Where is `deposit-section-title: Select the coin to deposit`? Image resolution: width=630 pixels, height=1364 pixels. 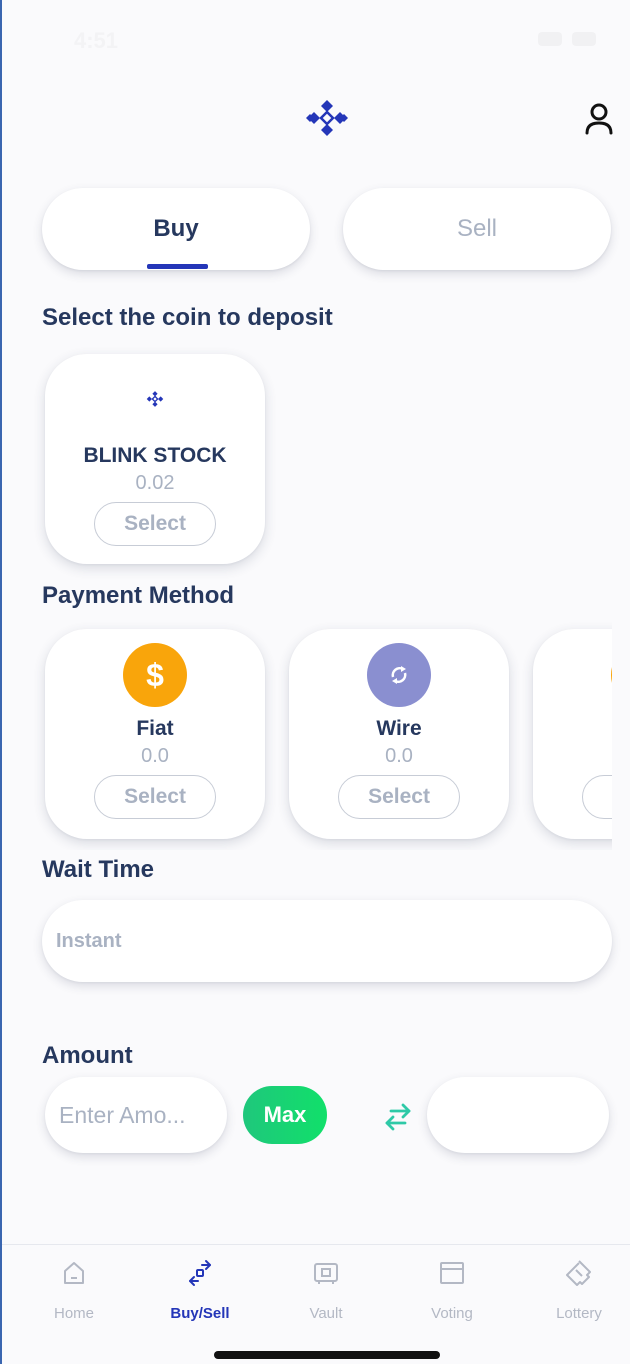 deposit-section-title: Select the coin to deposit is located at coordinates (187, 317).